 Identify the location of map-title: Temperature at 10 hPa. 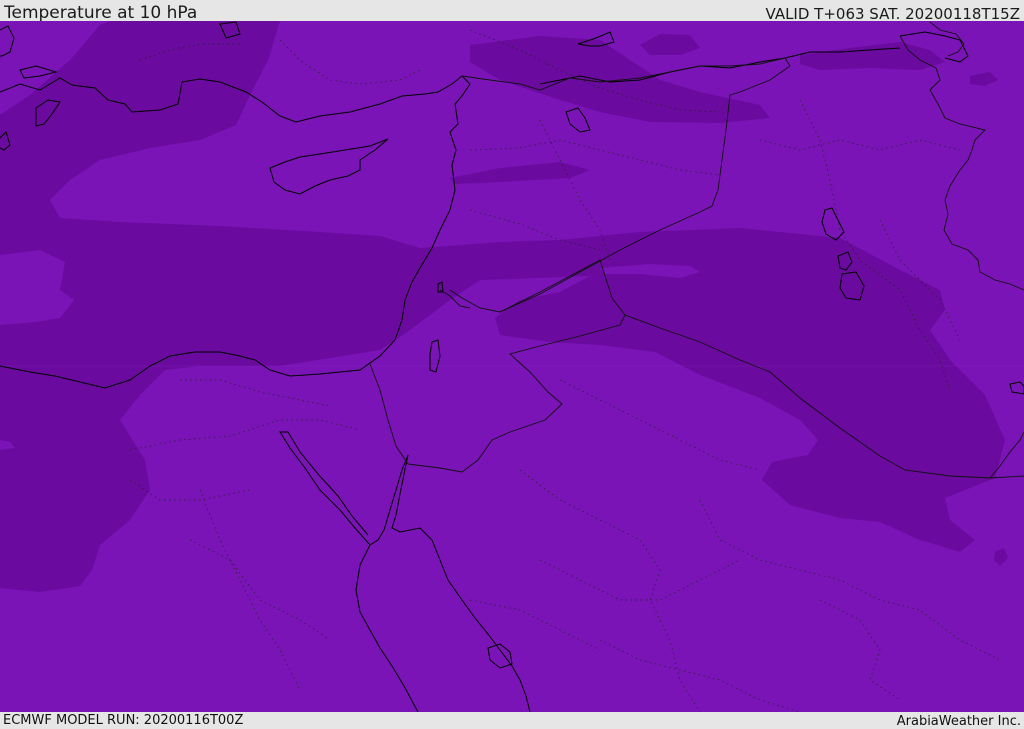
(101, 13).